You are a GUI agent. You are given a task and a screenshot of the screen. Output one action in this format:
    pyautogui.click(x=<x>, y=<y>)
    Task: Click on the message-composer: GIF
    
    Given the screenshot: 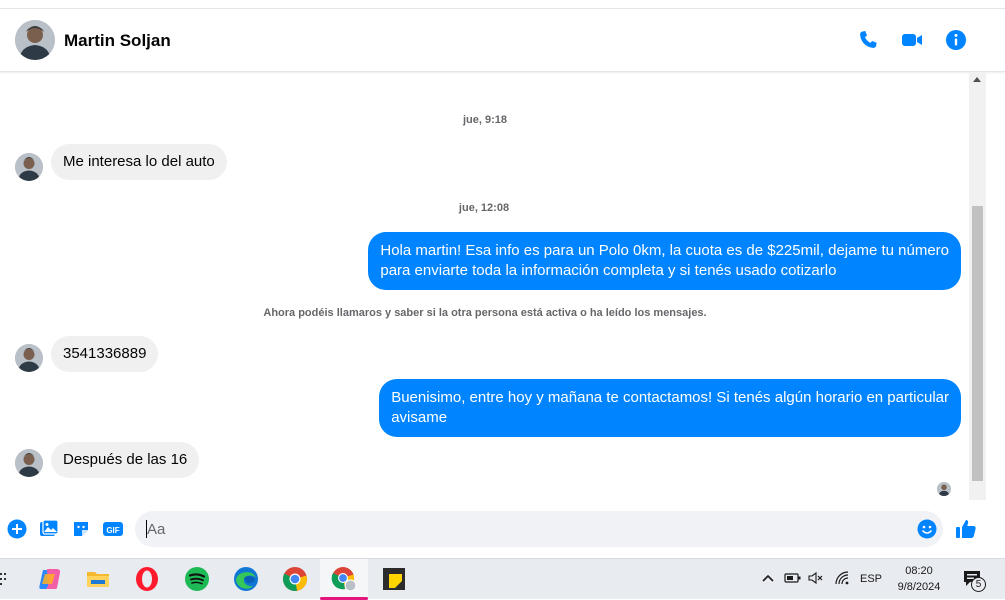 What is the action you would take?
    pyautogui.click(x=493, y=529)
    